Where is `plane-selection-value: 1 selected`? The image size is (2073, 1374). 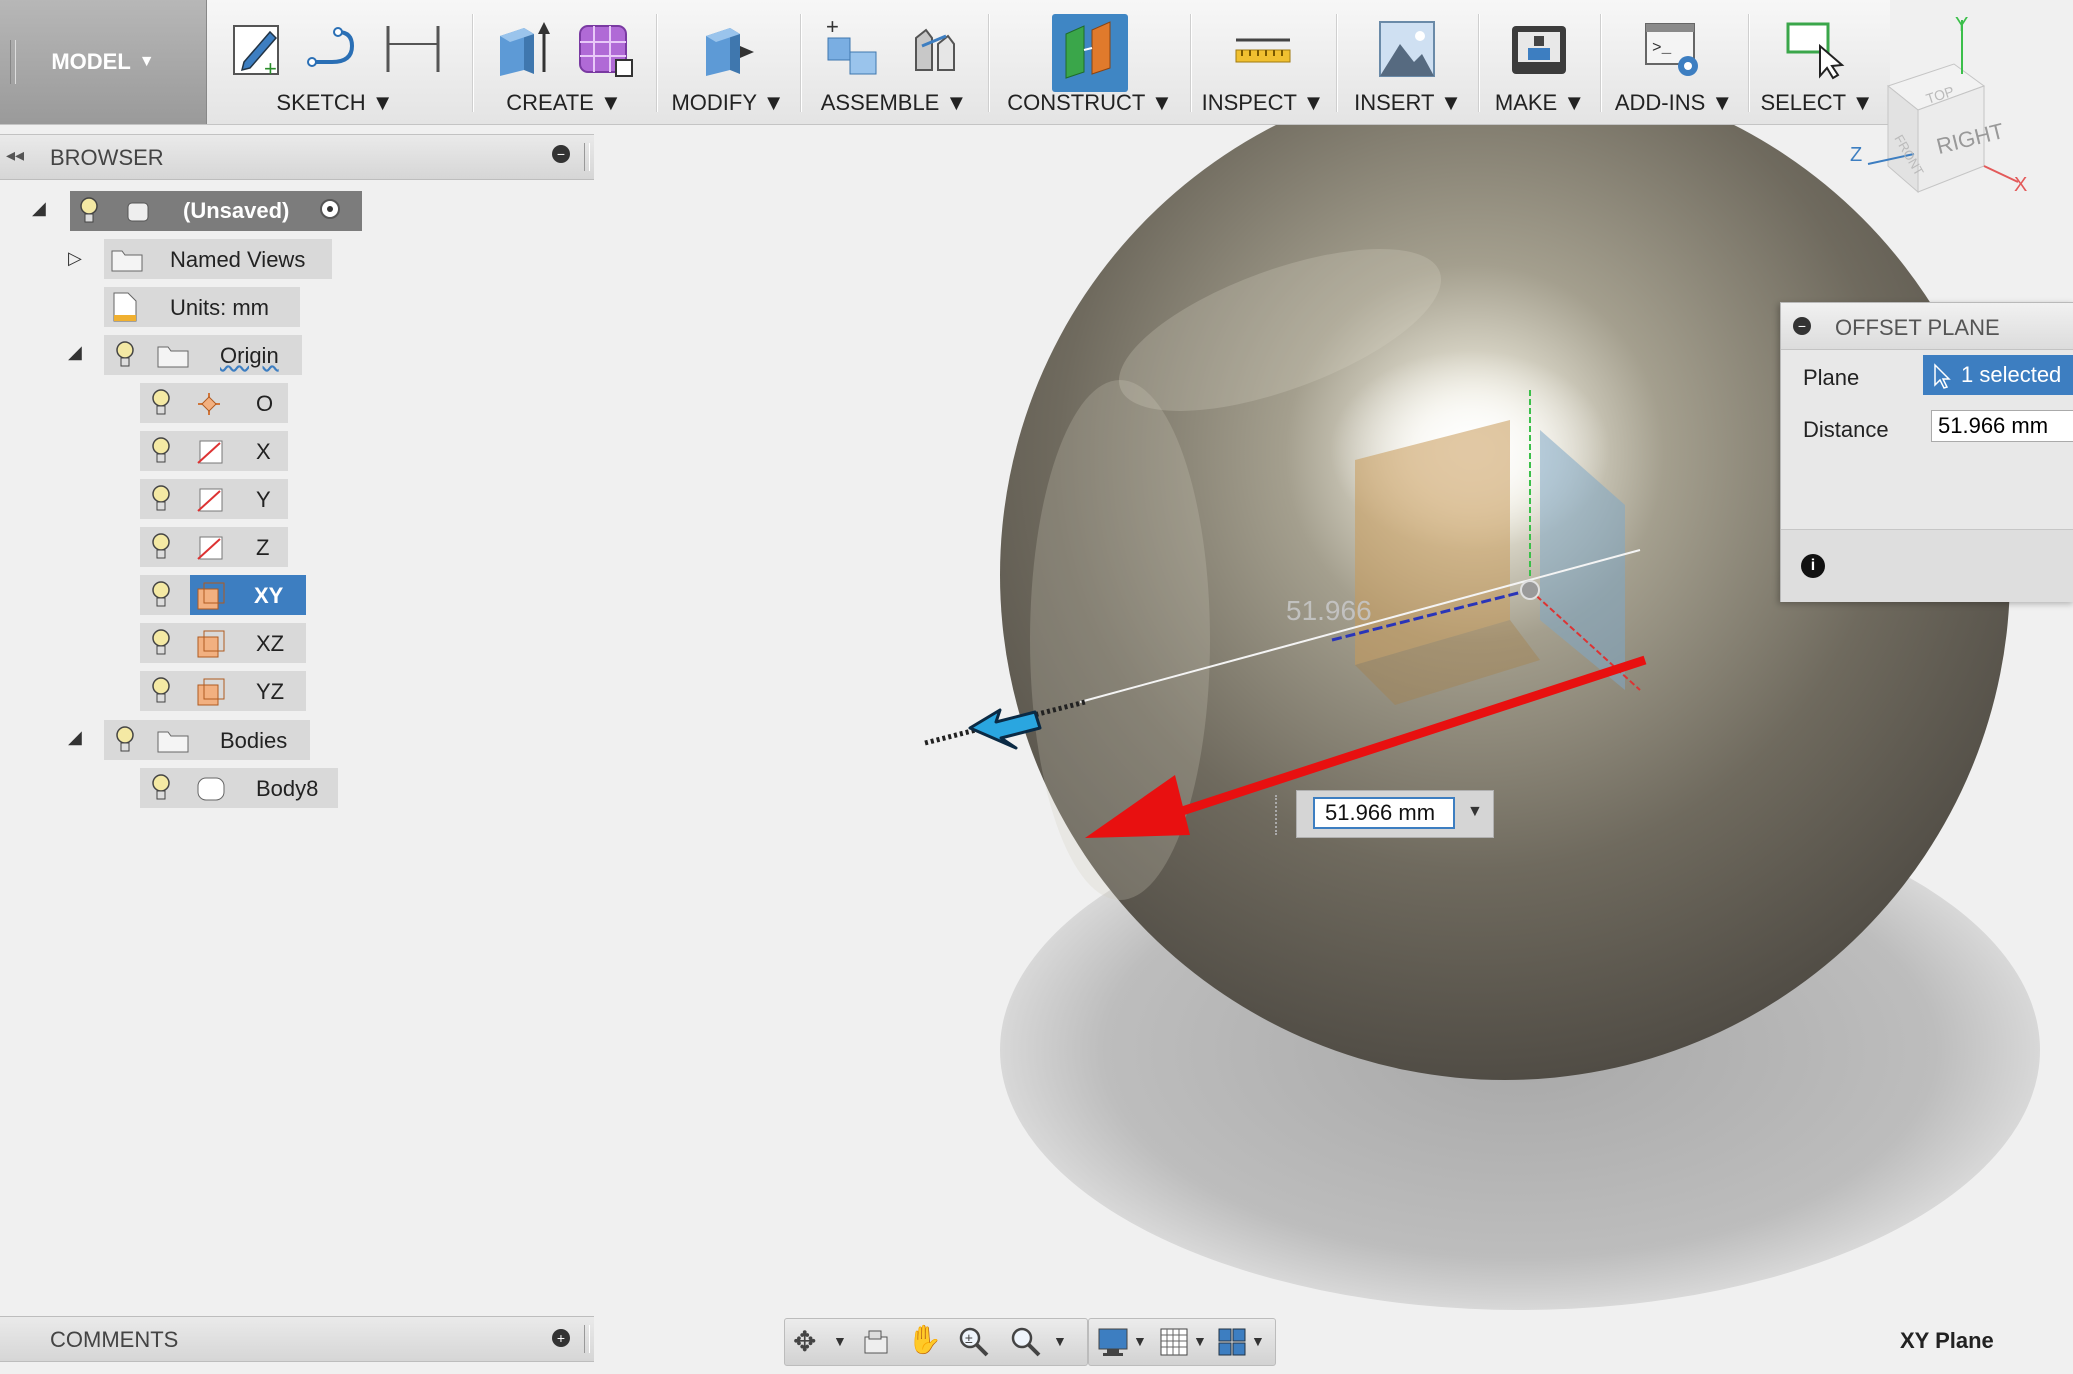
plane-selection-value: 1 selected is located at coordinates (2011, 374).